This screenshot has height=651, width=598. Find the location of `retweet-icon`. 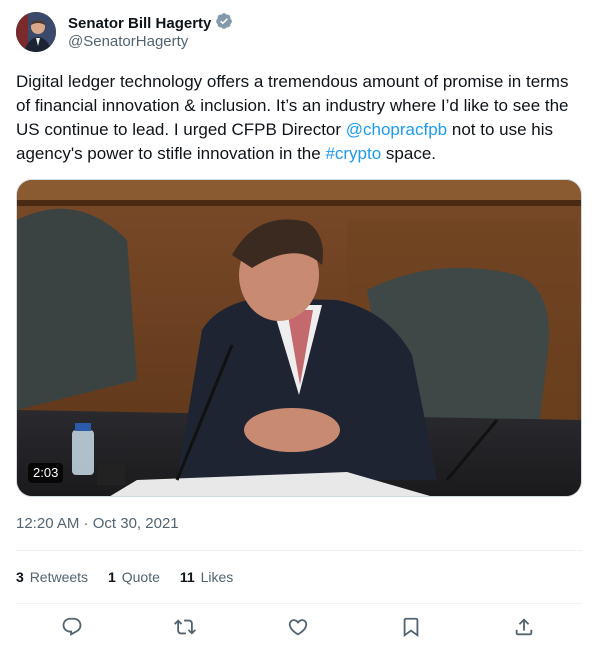

retweet-icon is located at coordinates (186, 628).